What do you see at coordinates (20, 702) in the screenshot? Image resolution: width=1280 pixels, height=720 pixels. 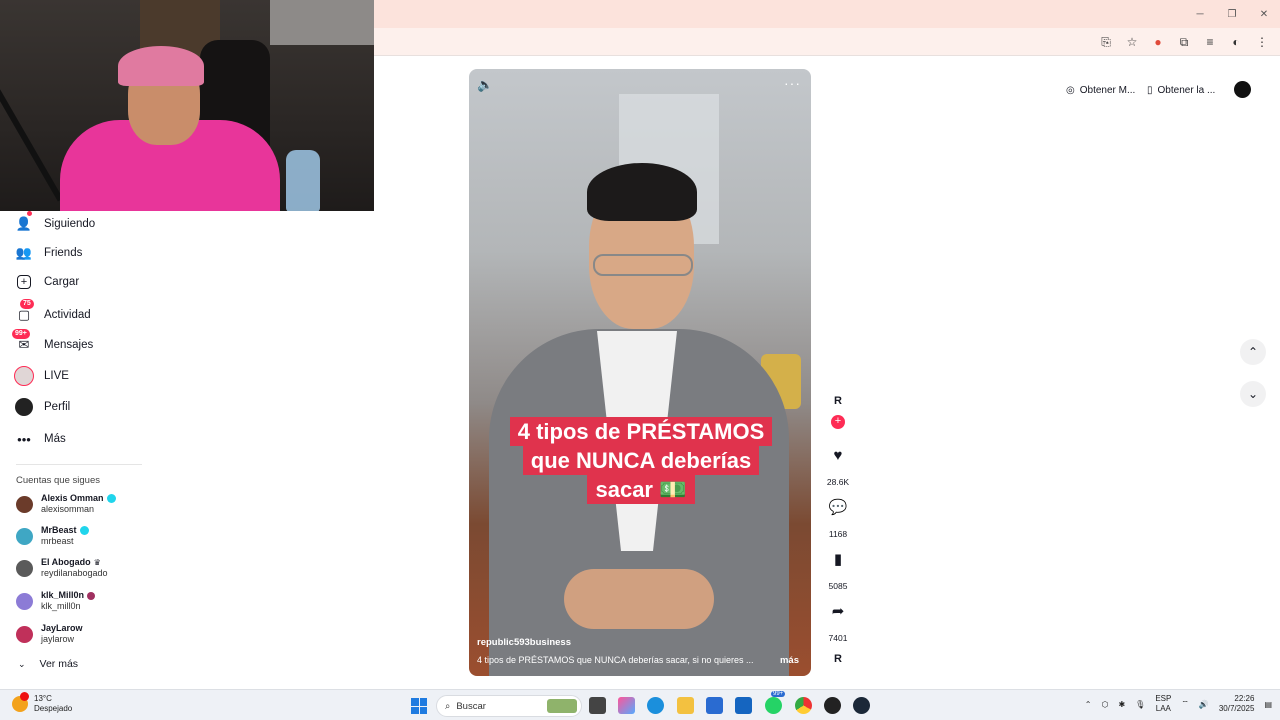 I see `weather-icon` at bounding box center [20, 702].